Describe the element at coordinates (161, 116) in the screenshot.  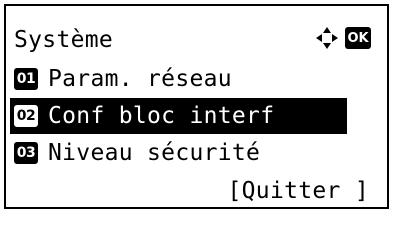
I see `menu-item-label: Conf bloc interf` at that location.